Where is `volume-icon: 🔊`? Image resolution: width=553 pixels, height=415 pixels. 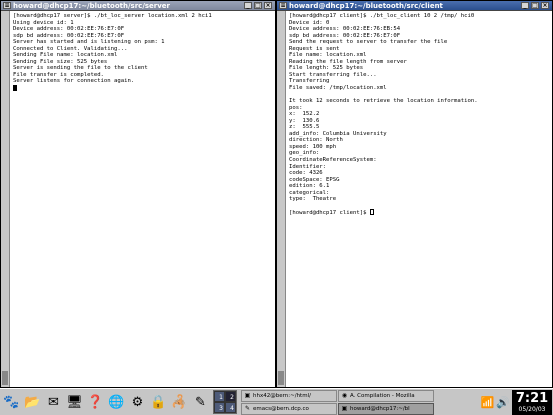 volume-icon: 🔊 is located at coordinates (503, 402).